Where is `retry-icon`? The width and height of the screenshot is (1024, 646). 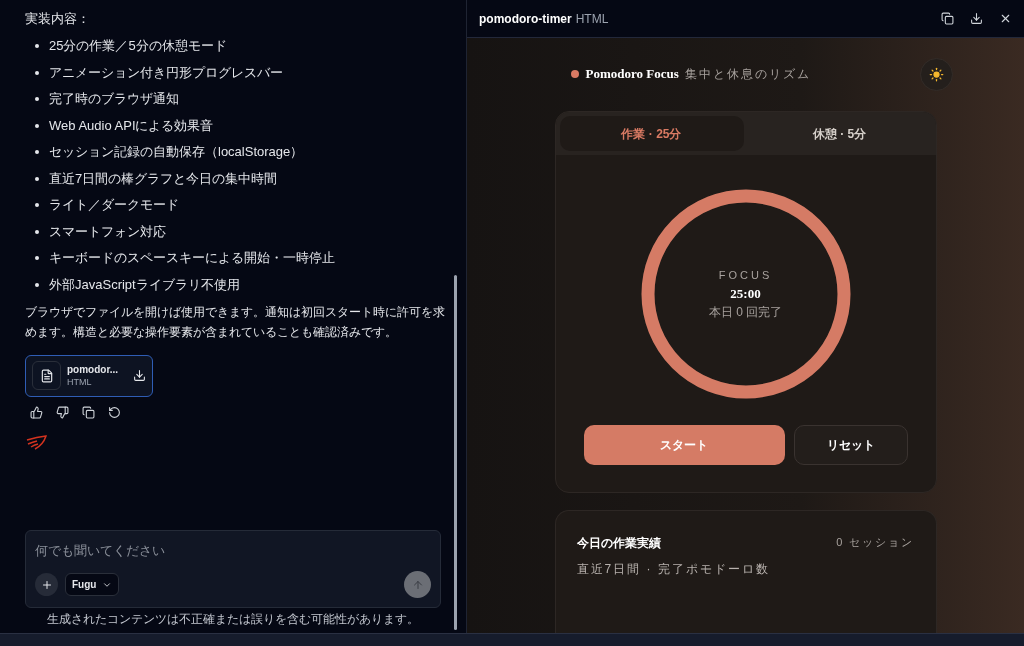 retry-icon is located at coordinates (114, 412).